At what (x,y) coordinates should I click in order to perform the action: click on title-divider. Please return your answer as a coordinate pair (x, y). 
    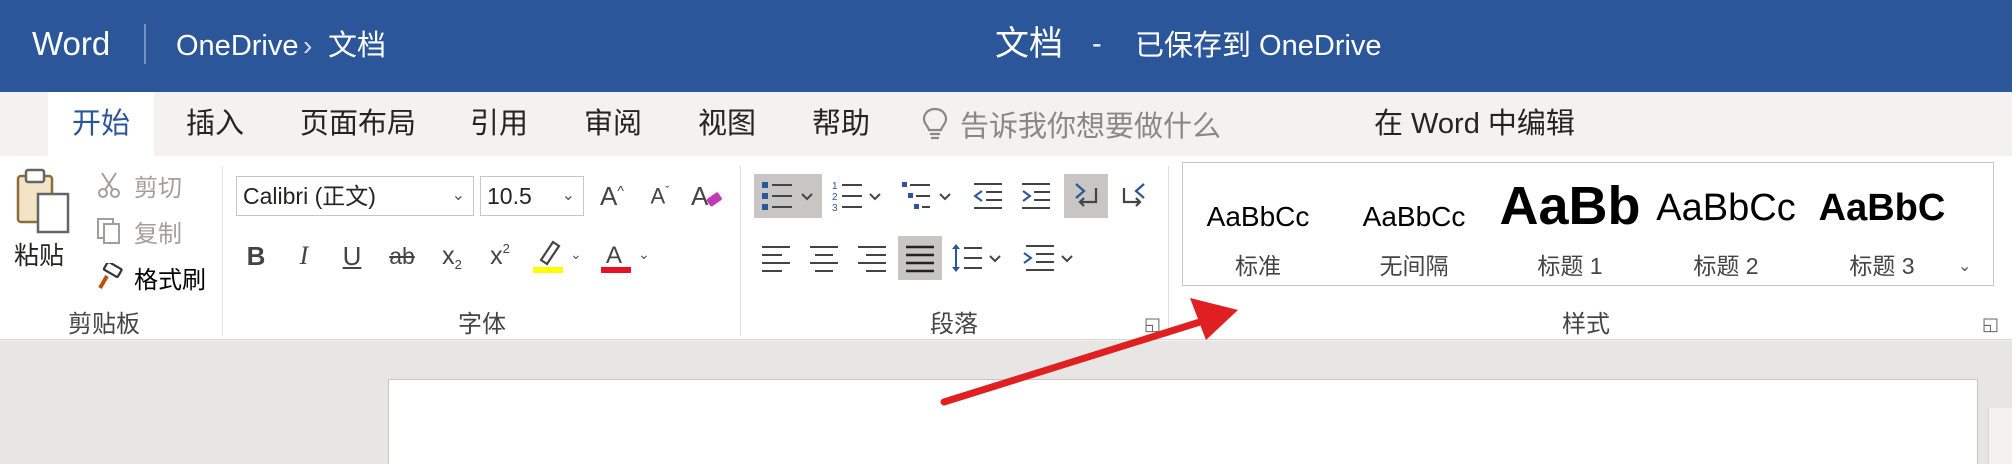
    Looking at the image, I should click on (145, 44).